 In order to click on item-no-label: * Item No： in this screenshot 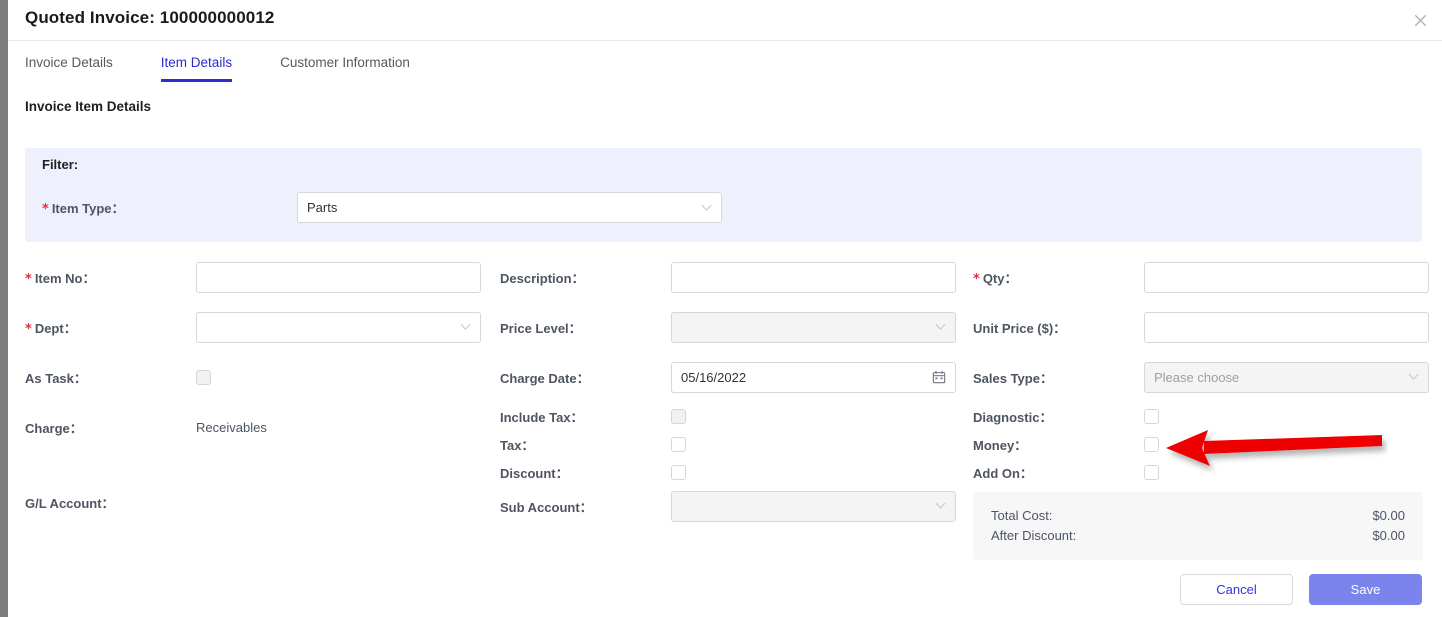, I will do `click(110, 277)`.